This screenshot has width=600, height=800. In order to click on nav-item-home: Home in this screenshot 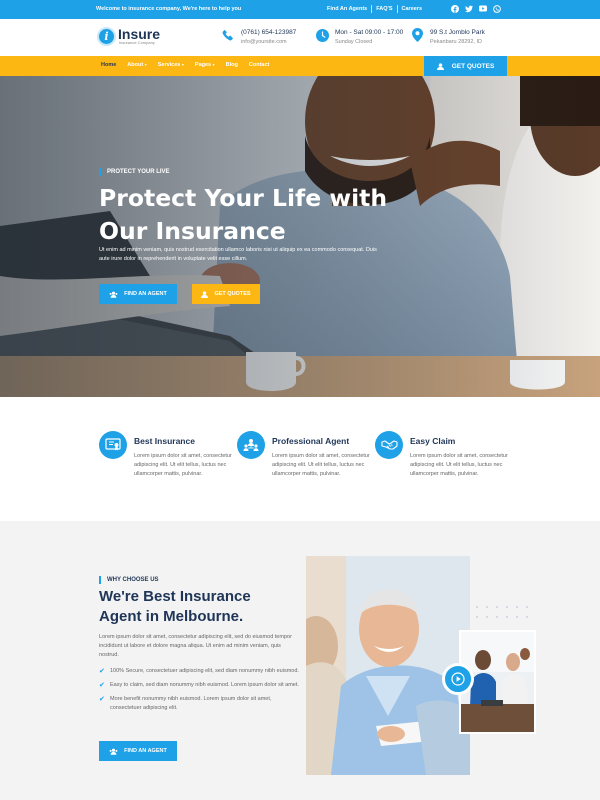, I will do `click(108, 65)`.